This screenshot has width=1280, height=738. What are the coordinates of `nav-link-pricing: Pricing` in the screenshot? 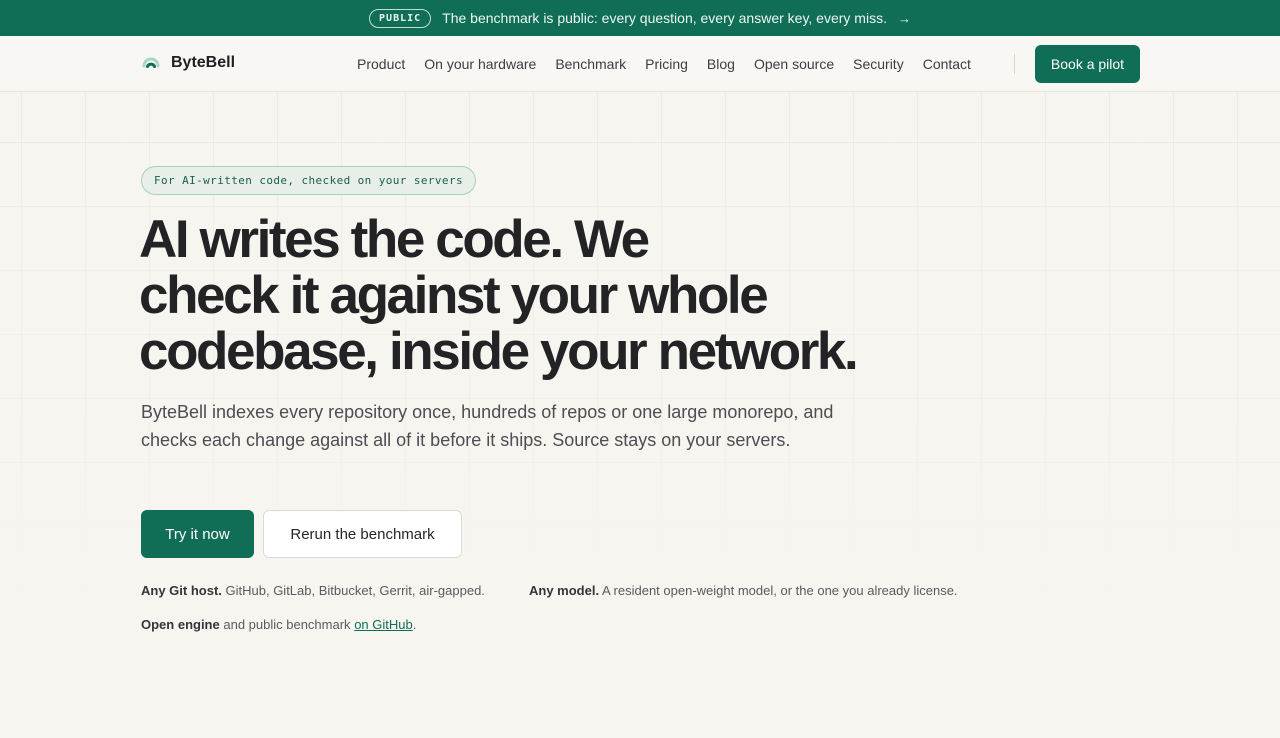 It's located at (666, 64).